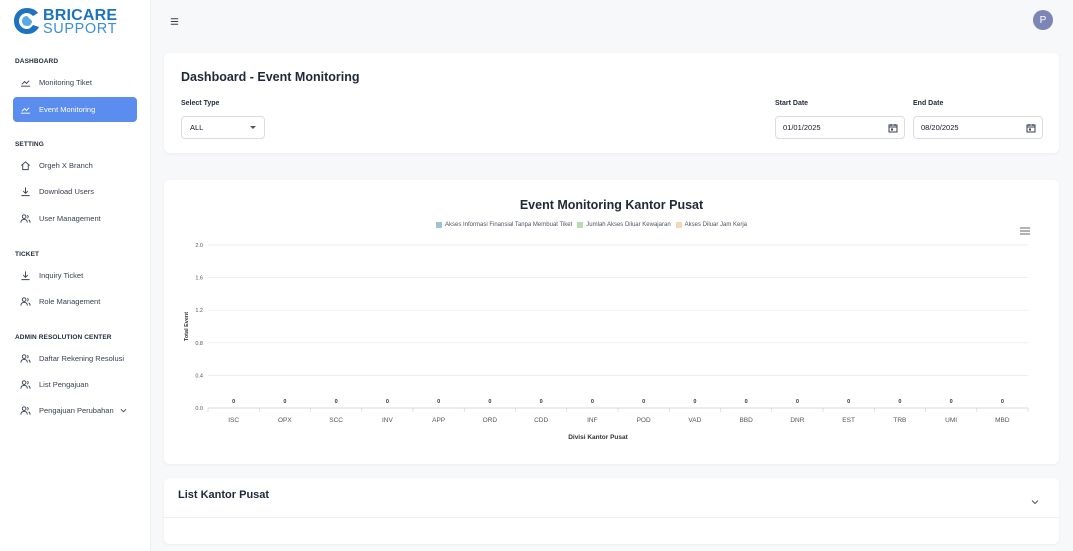 This screenshot has width=1073, height=551. What do you see at coordinates (797, 420) in the screenshot?
I see `x-tick-label: DNR` at bounding box center [797, 420].